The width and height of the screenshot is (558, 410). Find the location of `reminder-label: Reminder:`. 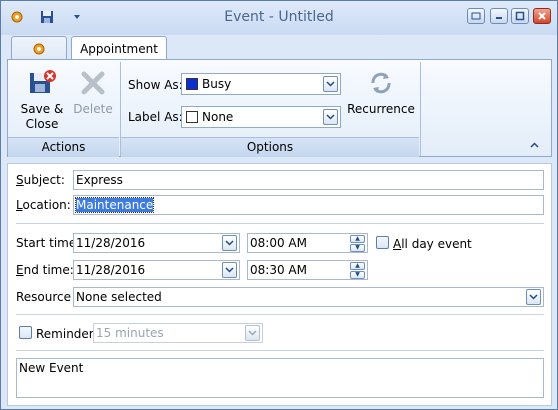

reminder-label: Reminder: is located at coordinates (67, 334).